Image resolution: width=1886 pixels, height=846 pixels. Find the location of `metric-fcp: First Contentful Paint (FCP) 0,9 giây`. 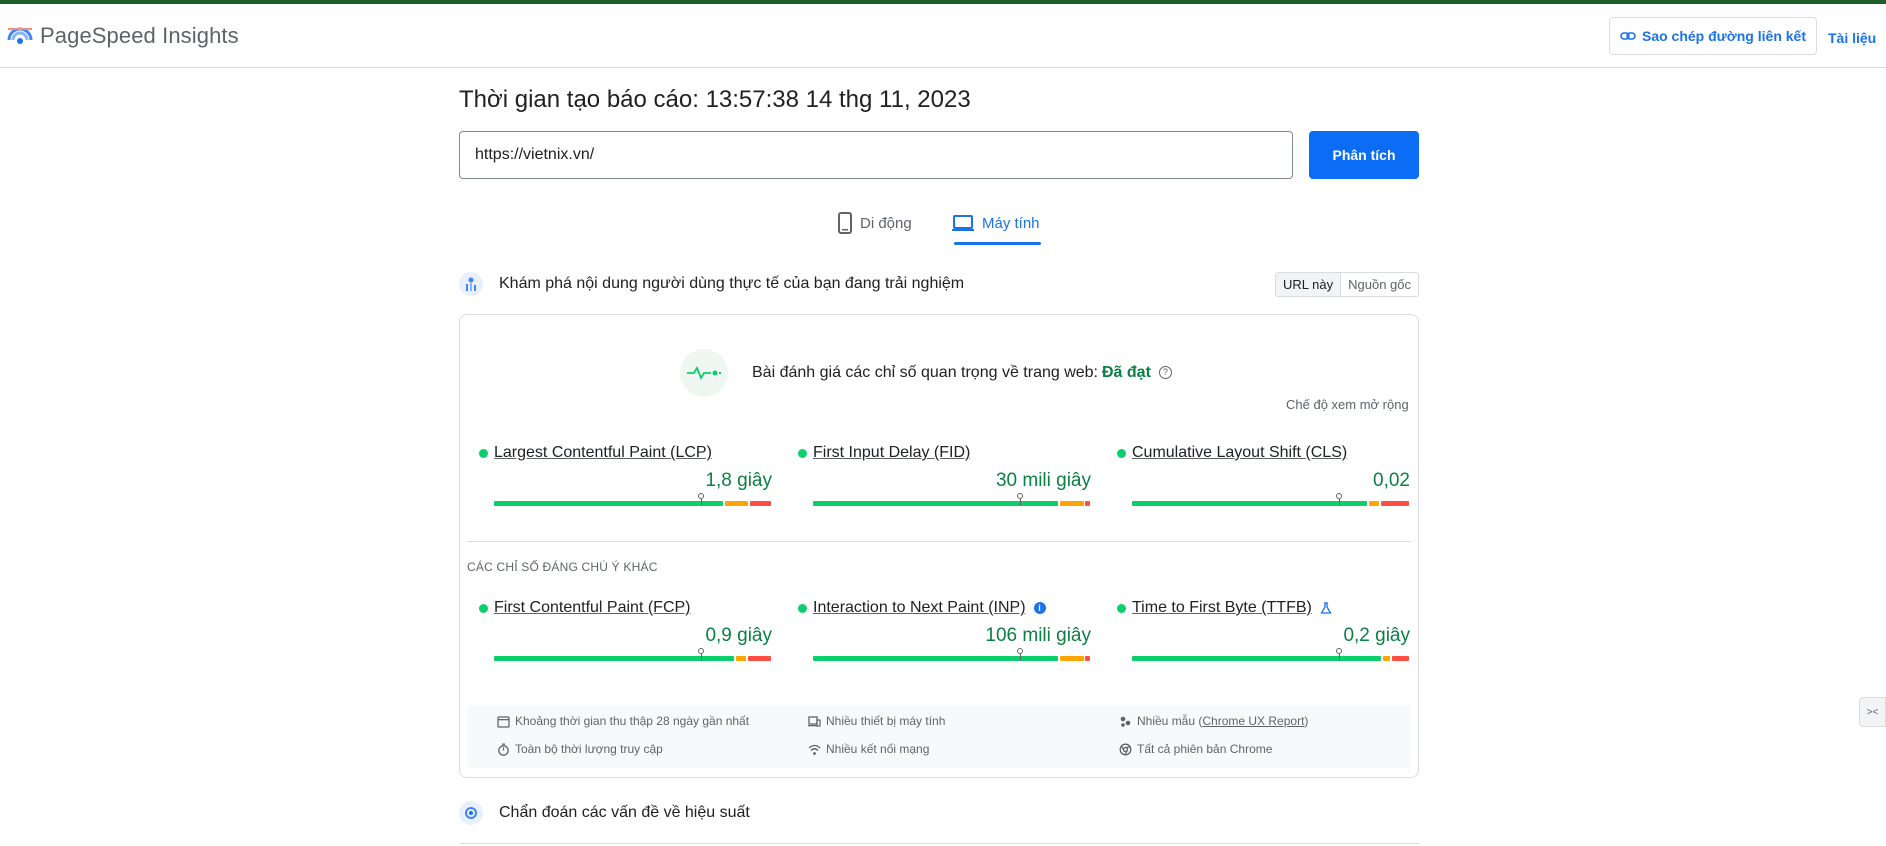

metric-fcp: First Contentful Paint (FCP) 0,9 giây is located at coordinates (625, 630).